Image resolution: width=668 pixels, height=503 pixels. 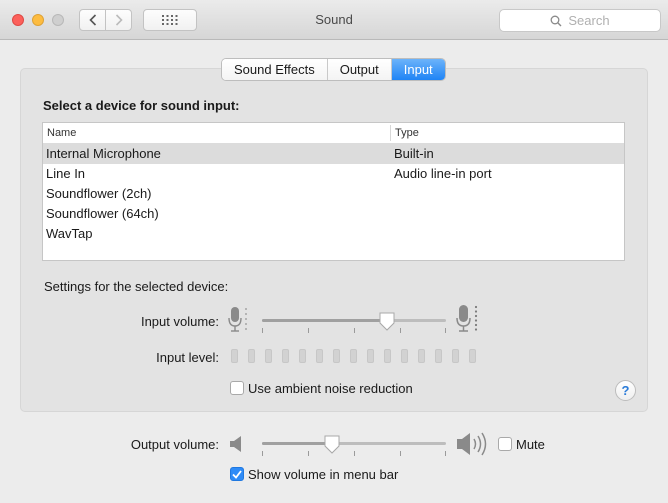 What do you see at coordinates (333, 234) in the screenshot?
I see `table-row: WavTap` at bounding box center [333, 234].